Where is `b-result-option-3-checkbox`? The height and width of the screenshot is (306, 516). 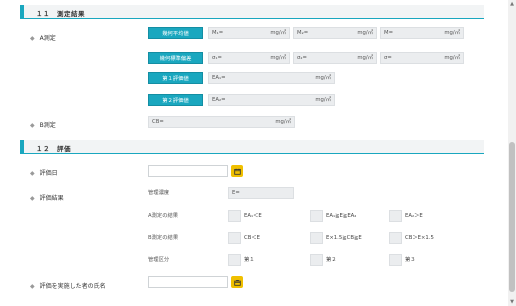 b-result-option-3-checkbox is located at coordinates (395, 238).